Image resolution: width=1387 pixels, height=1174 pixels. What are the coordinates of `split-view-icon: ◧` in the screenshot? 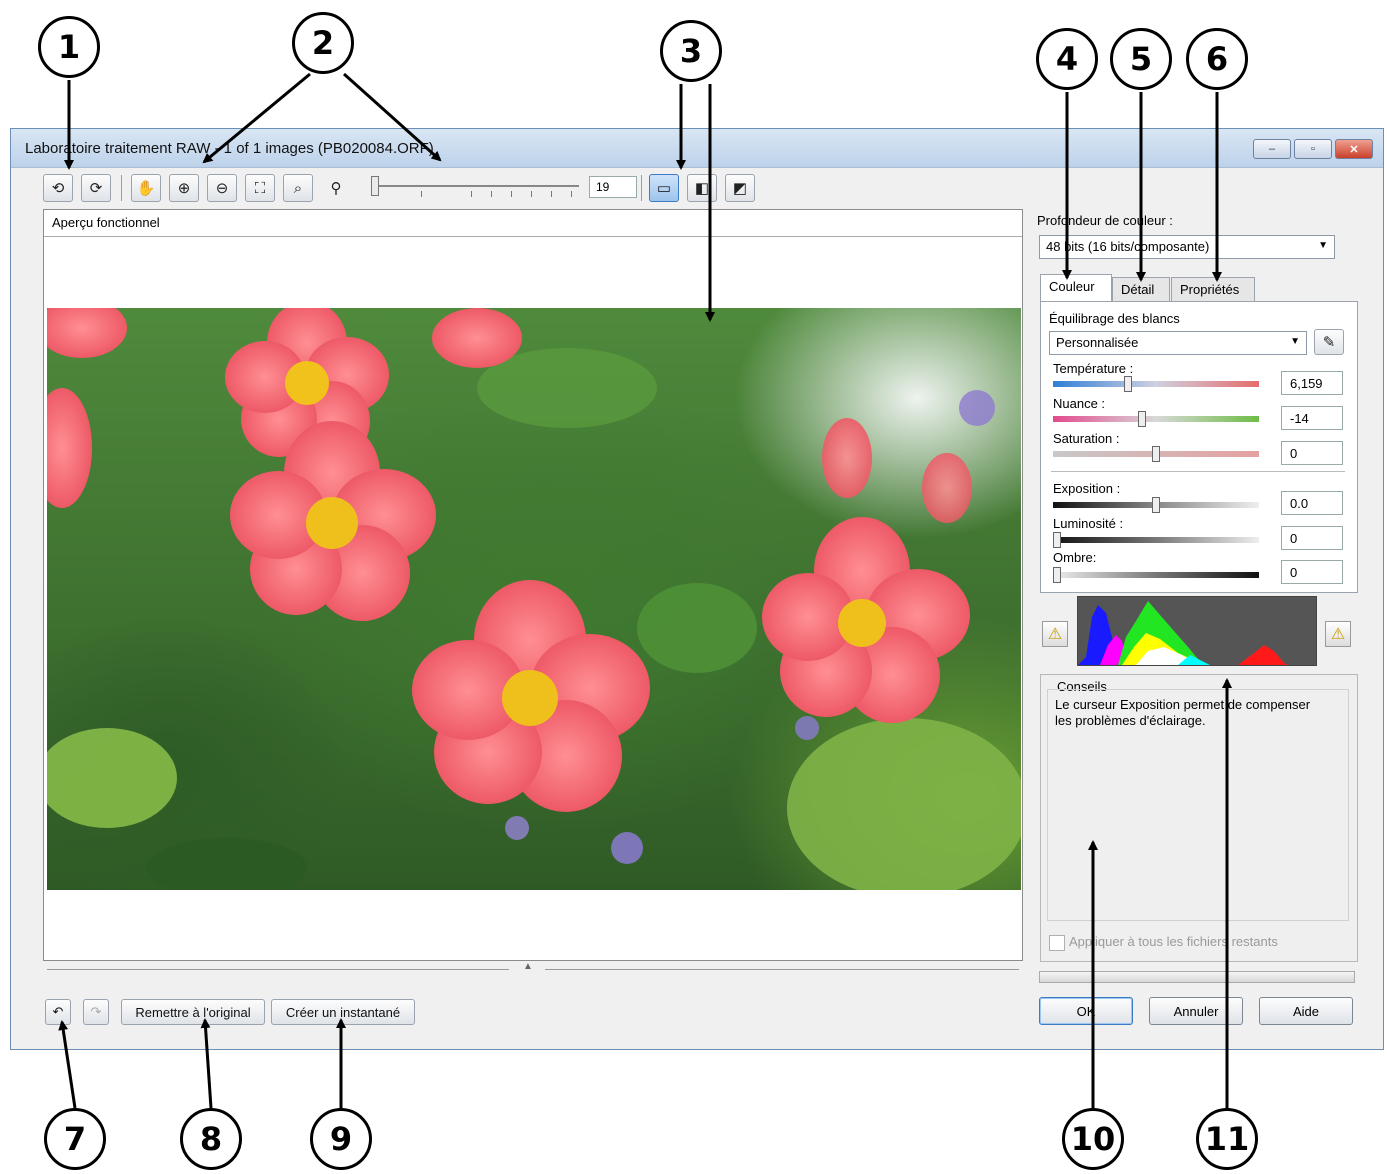 It's located at (702, 188).